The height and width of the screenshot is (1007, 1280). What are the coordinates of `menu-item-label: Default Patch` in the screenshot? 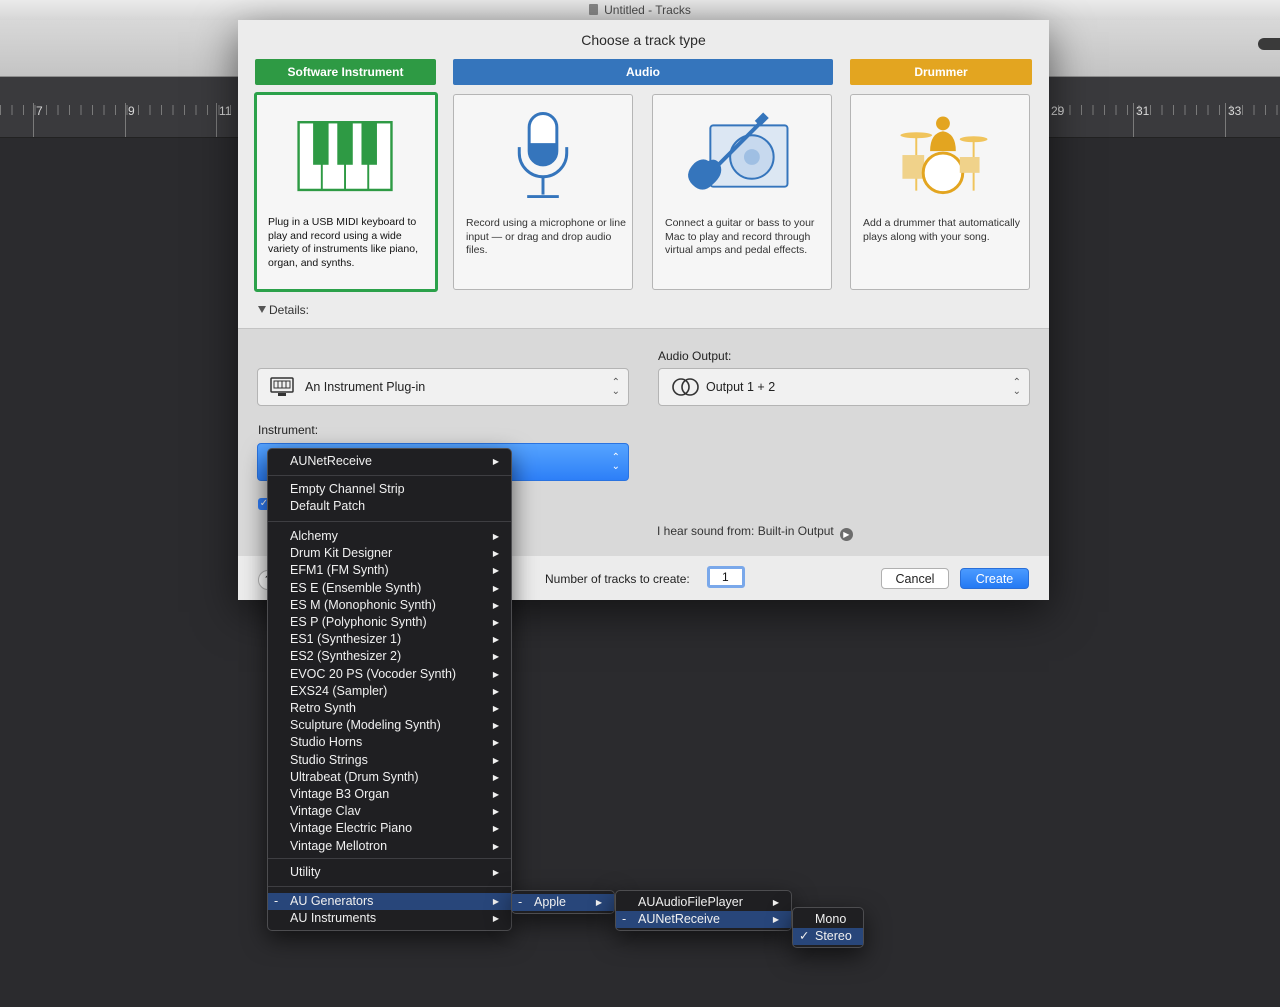 It's located at (328, 506).